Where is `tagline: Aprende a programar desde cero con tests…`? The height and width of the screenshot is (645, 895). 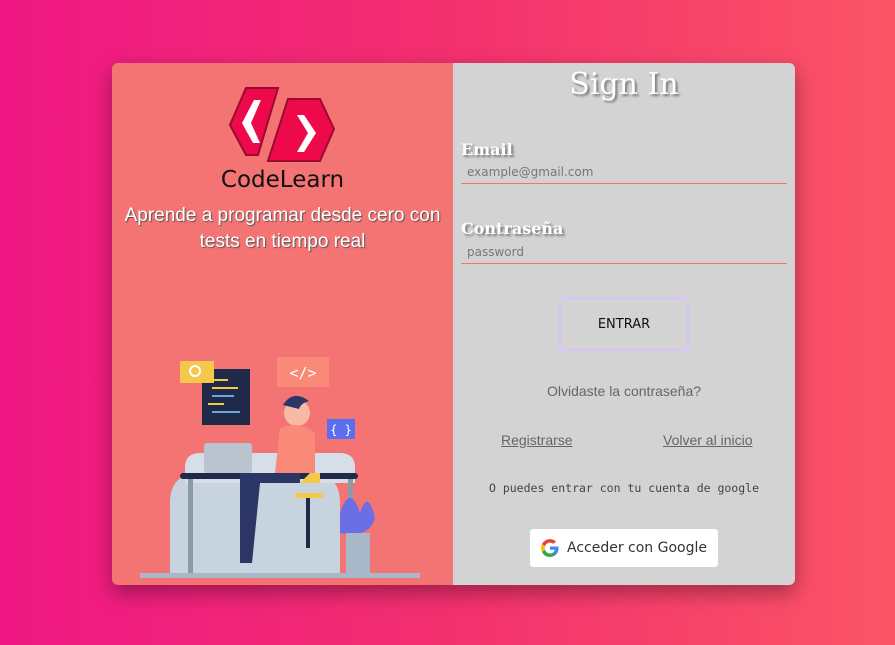 tagline: Aprende a programar desde cero con tests… is located at coordinates (282, 228).